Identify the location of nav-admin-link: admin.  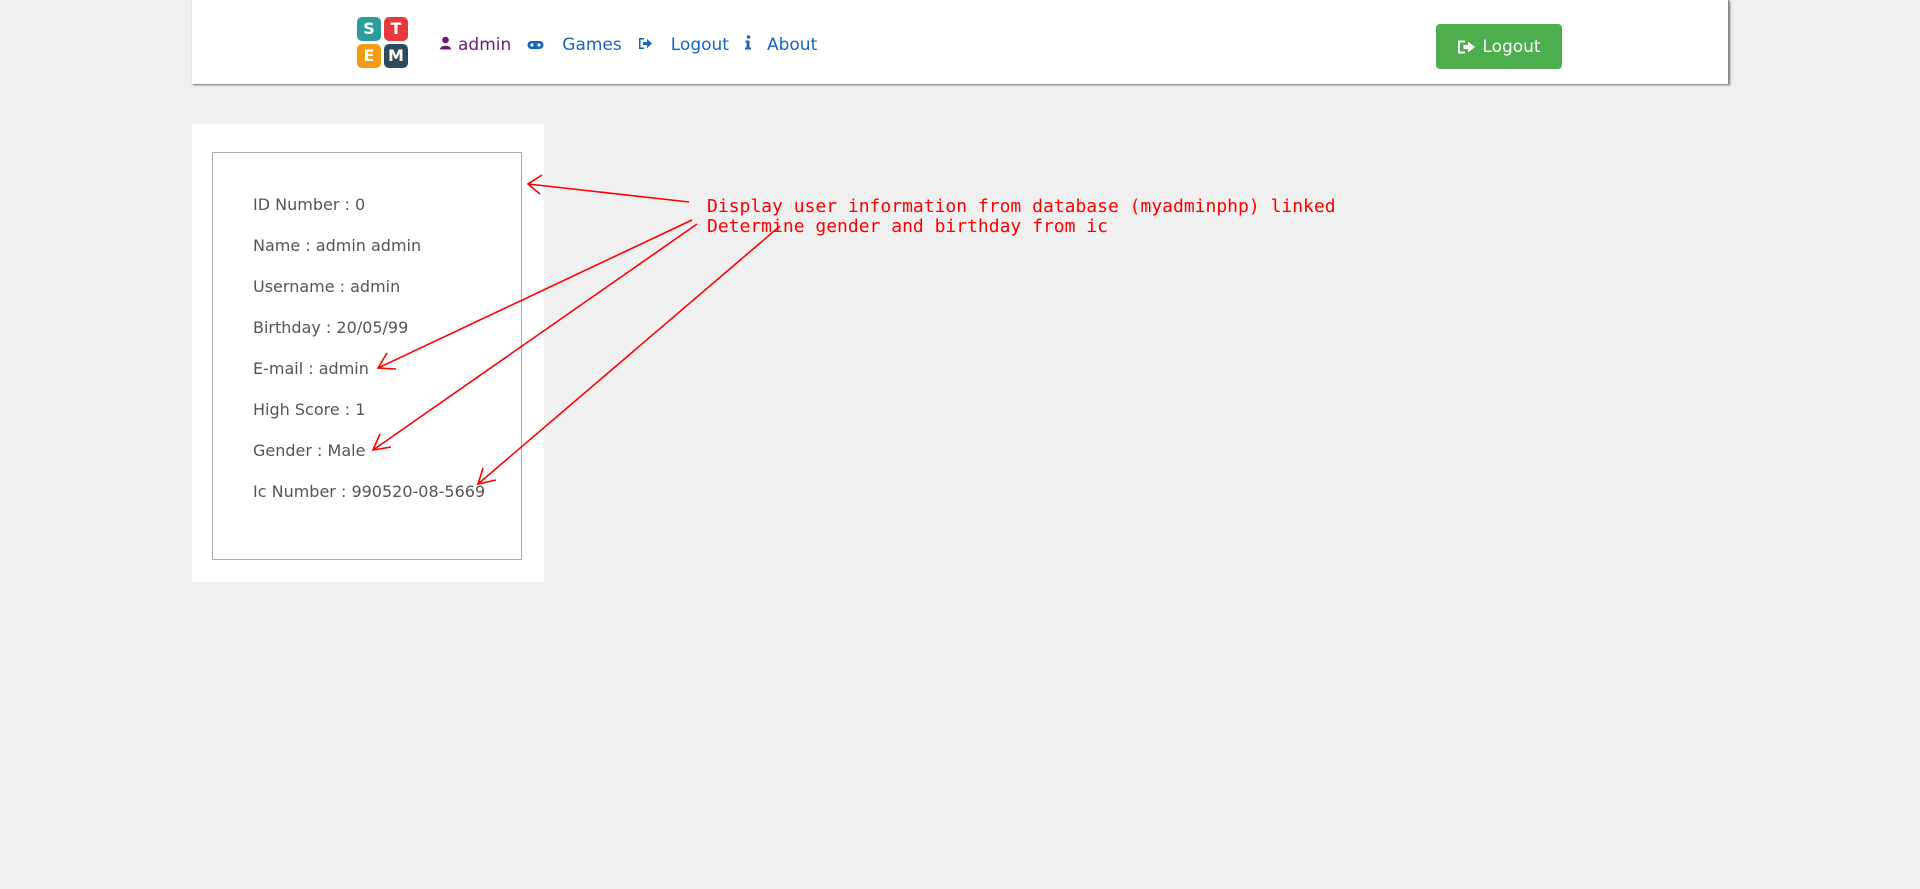
(475, 45).